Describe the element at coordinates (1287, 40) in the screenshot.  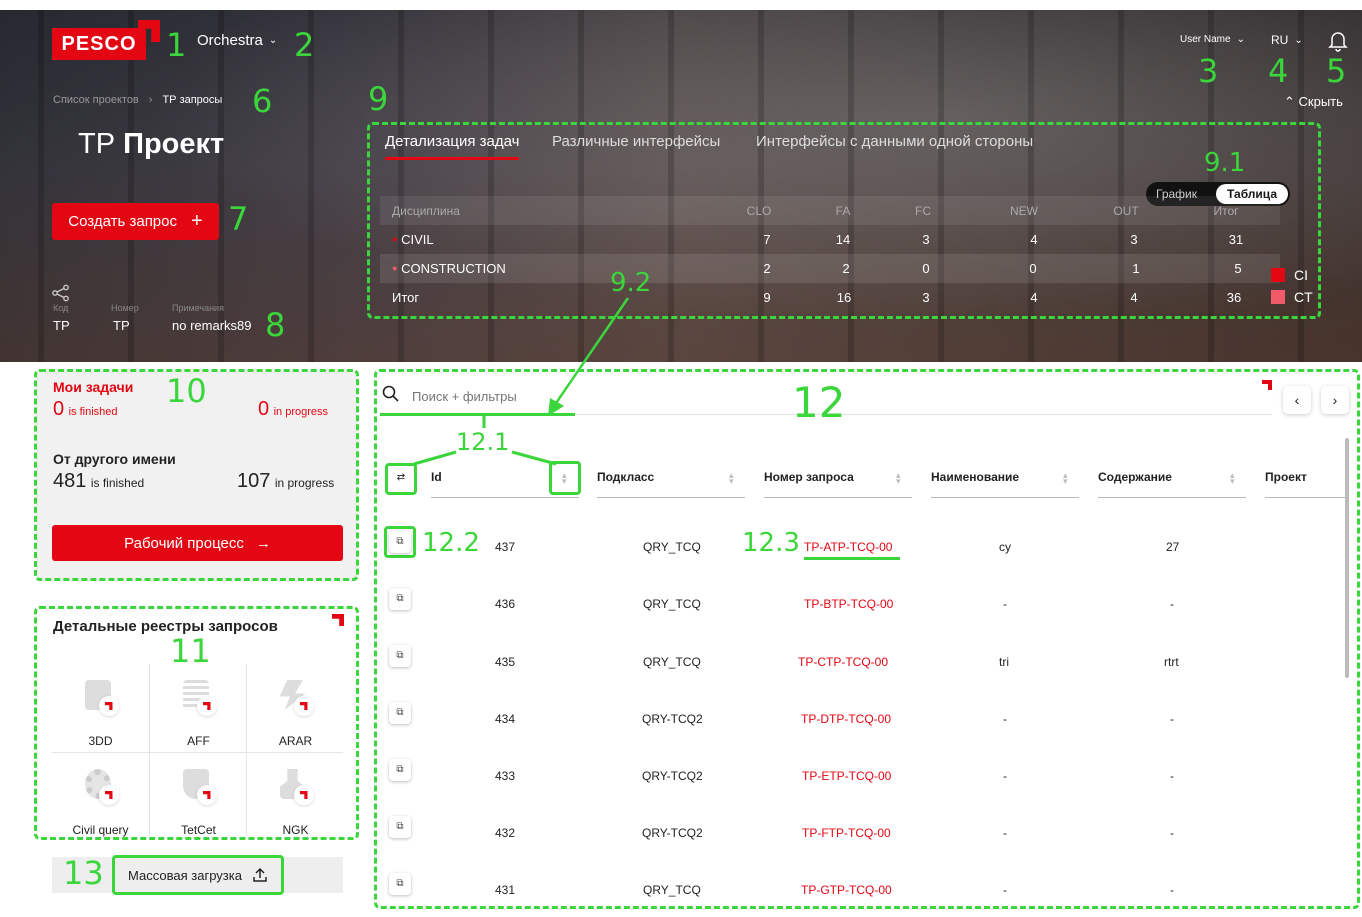
I see `language-selector: RU ⌄` at that location.